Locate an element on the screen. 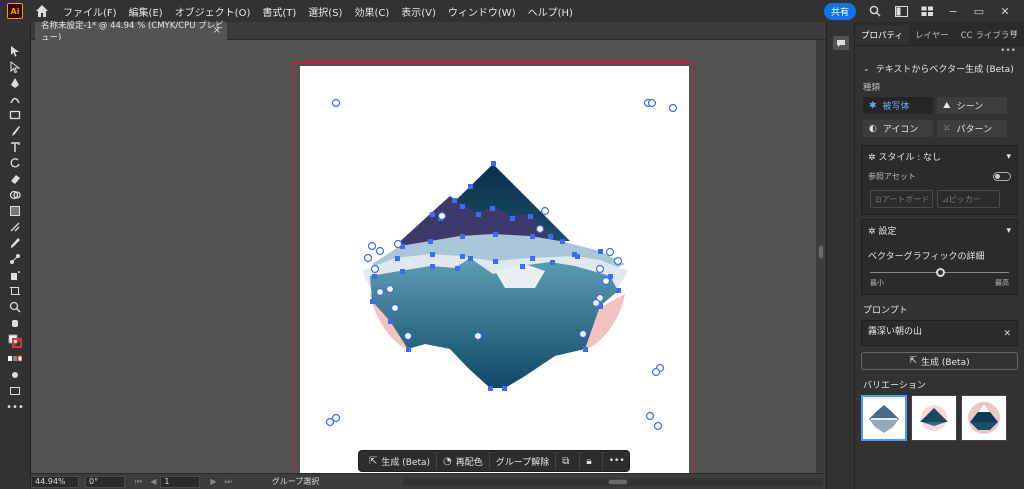  mesh-tool-icon is located at coordinates (15, 227).